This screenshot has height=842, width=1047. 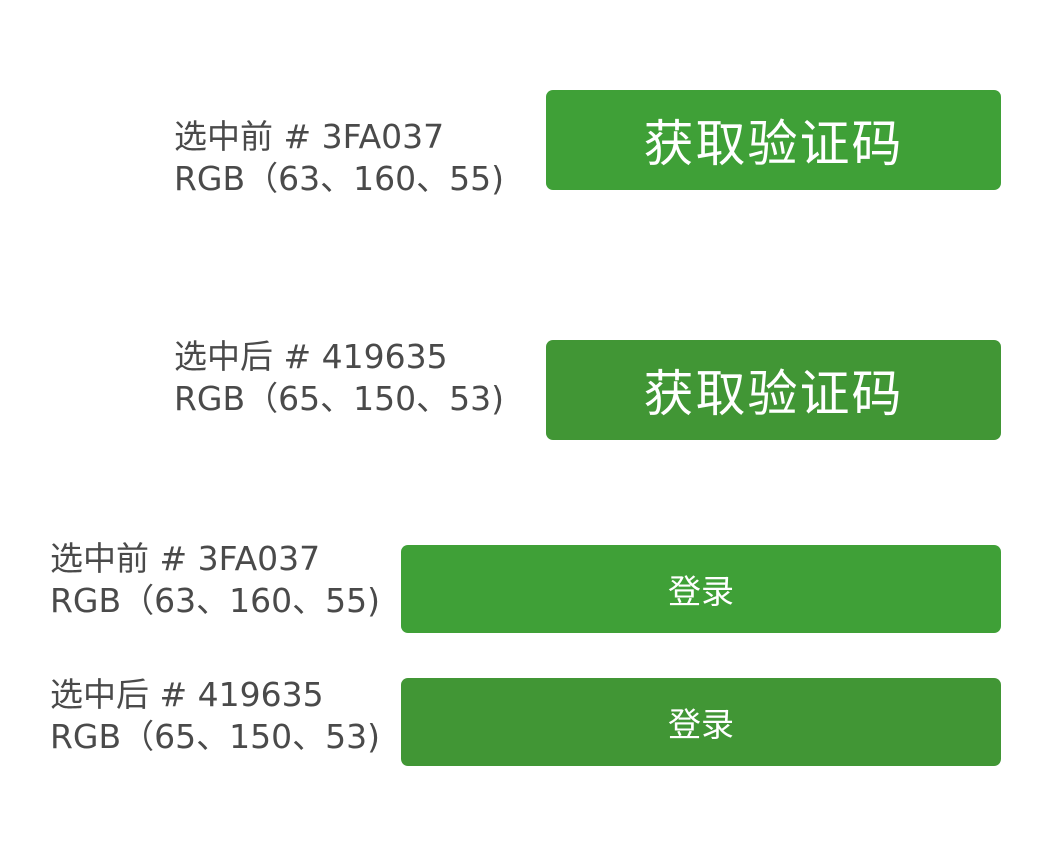 I want to click on color-label-before-login: 选中前 # 3FA037 RGB（63、160、55), so click(x=215, y=580).